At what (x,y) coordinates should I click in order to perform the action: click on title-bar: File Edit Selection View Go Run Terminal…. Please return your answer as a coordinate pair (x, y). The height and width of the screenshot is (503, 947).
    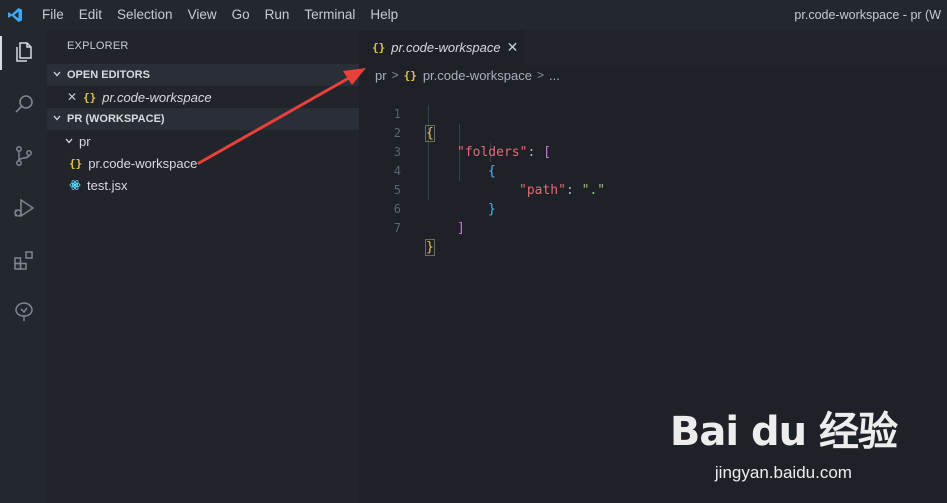
    Looking at the image, I should click on (473, 15).